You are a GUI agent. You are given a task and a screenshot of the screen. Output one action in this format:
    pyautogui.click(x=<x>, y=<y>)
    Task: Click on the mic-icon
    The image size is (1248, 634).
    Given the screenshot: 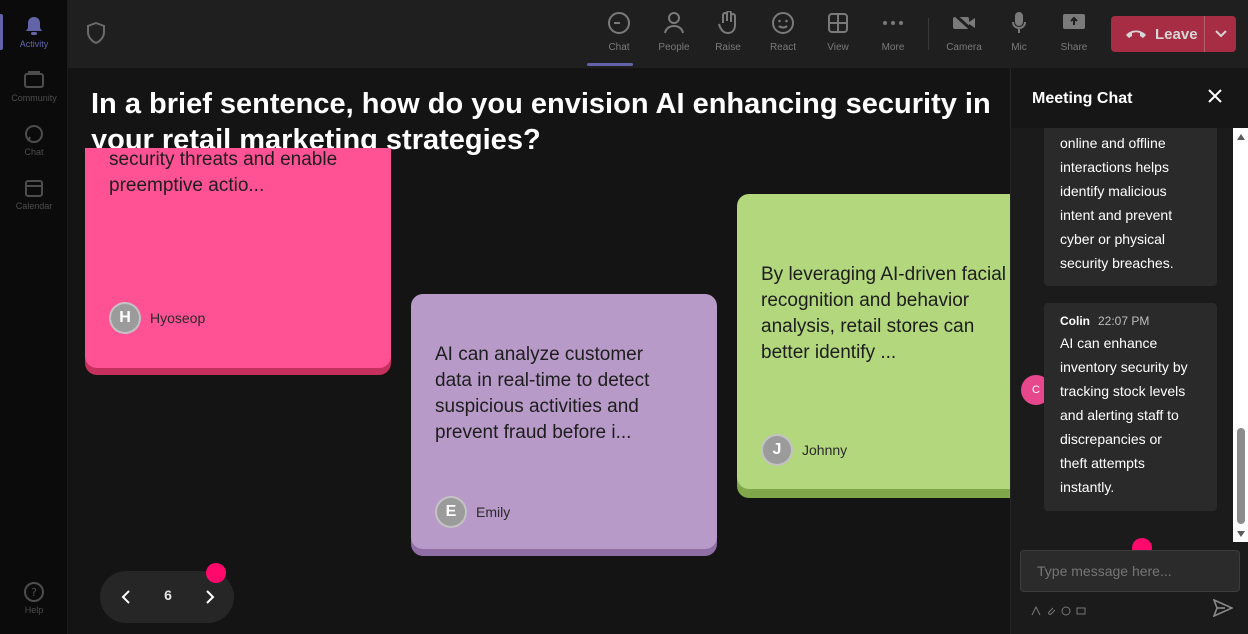 What is the action you would take?
    pyautogui.click(x=1019, y=23)
    